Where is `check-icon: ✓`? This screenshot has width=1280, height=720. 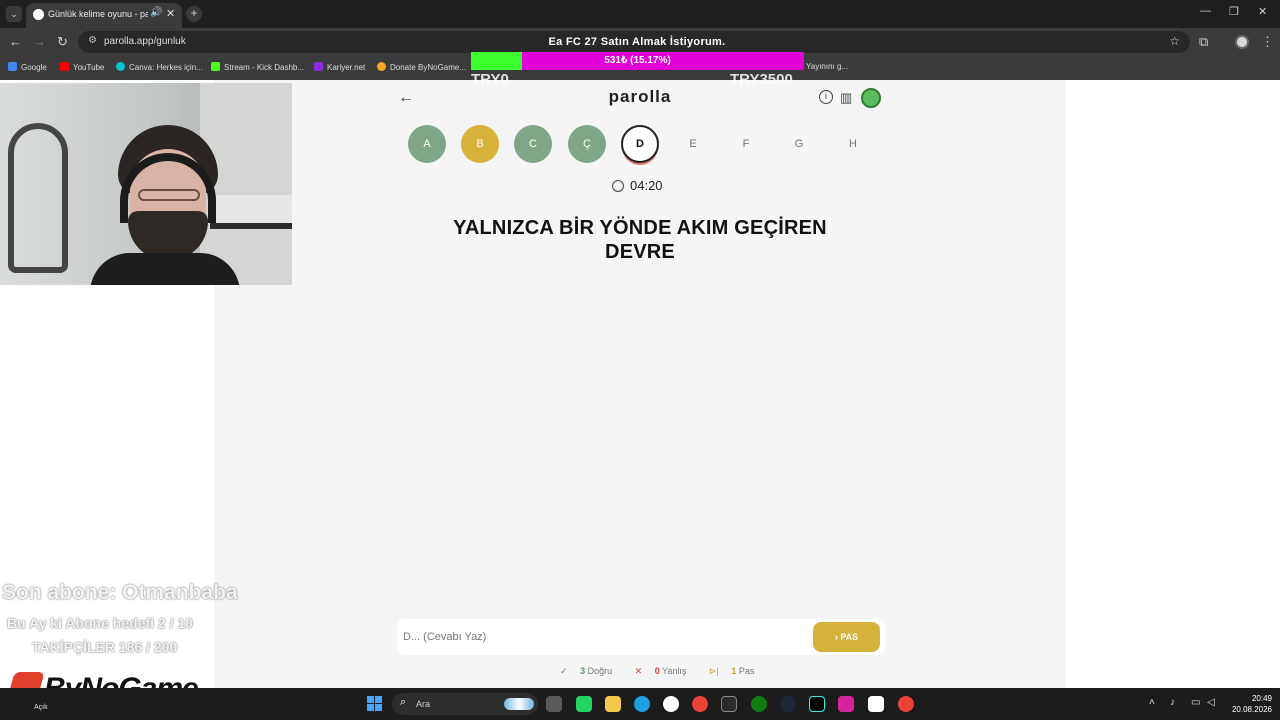 check-icon: ✓ is located at coordinates (564, 671).